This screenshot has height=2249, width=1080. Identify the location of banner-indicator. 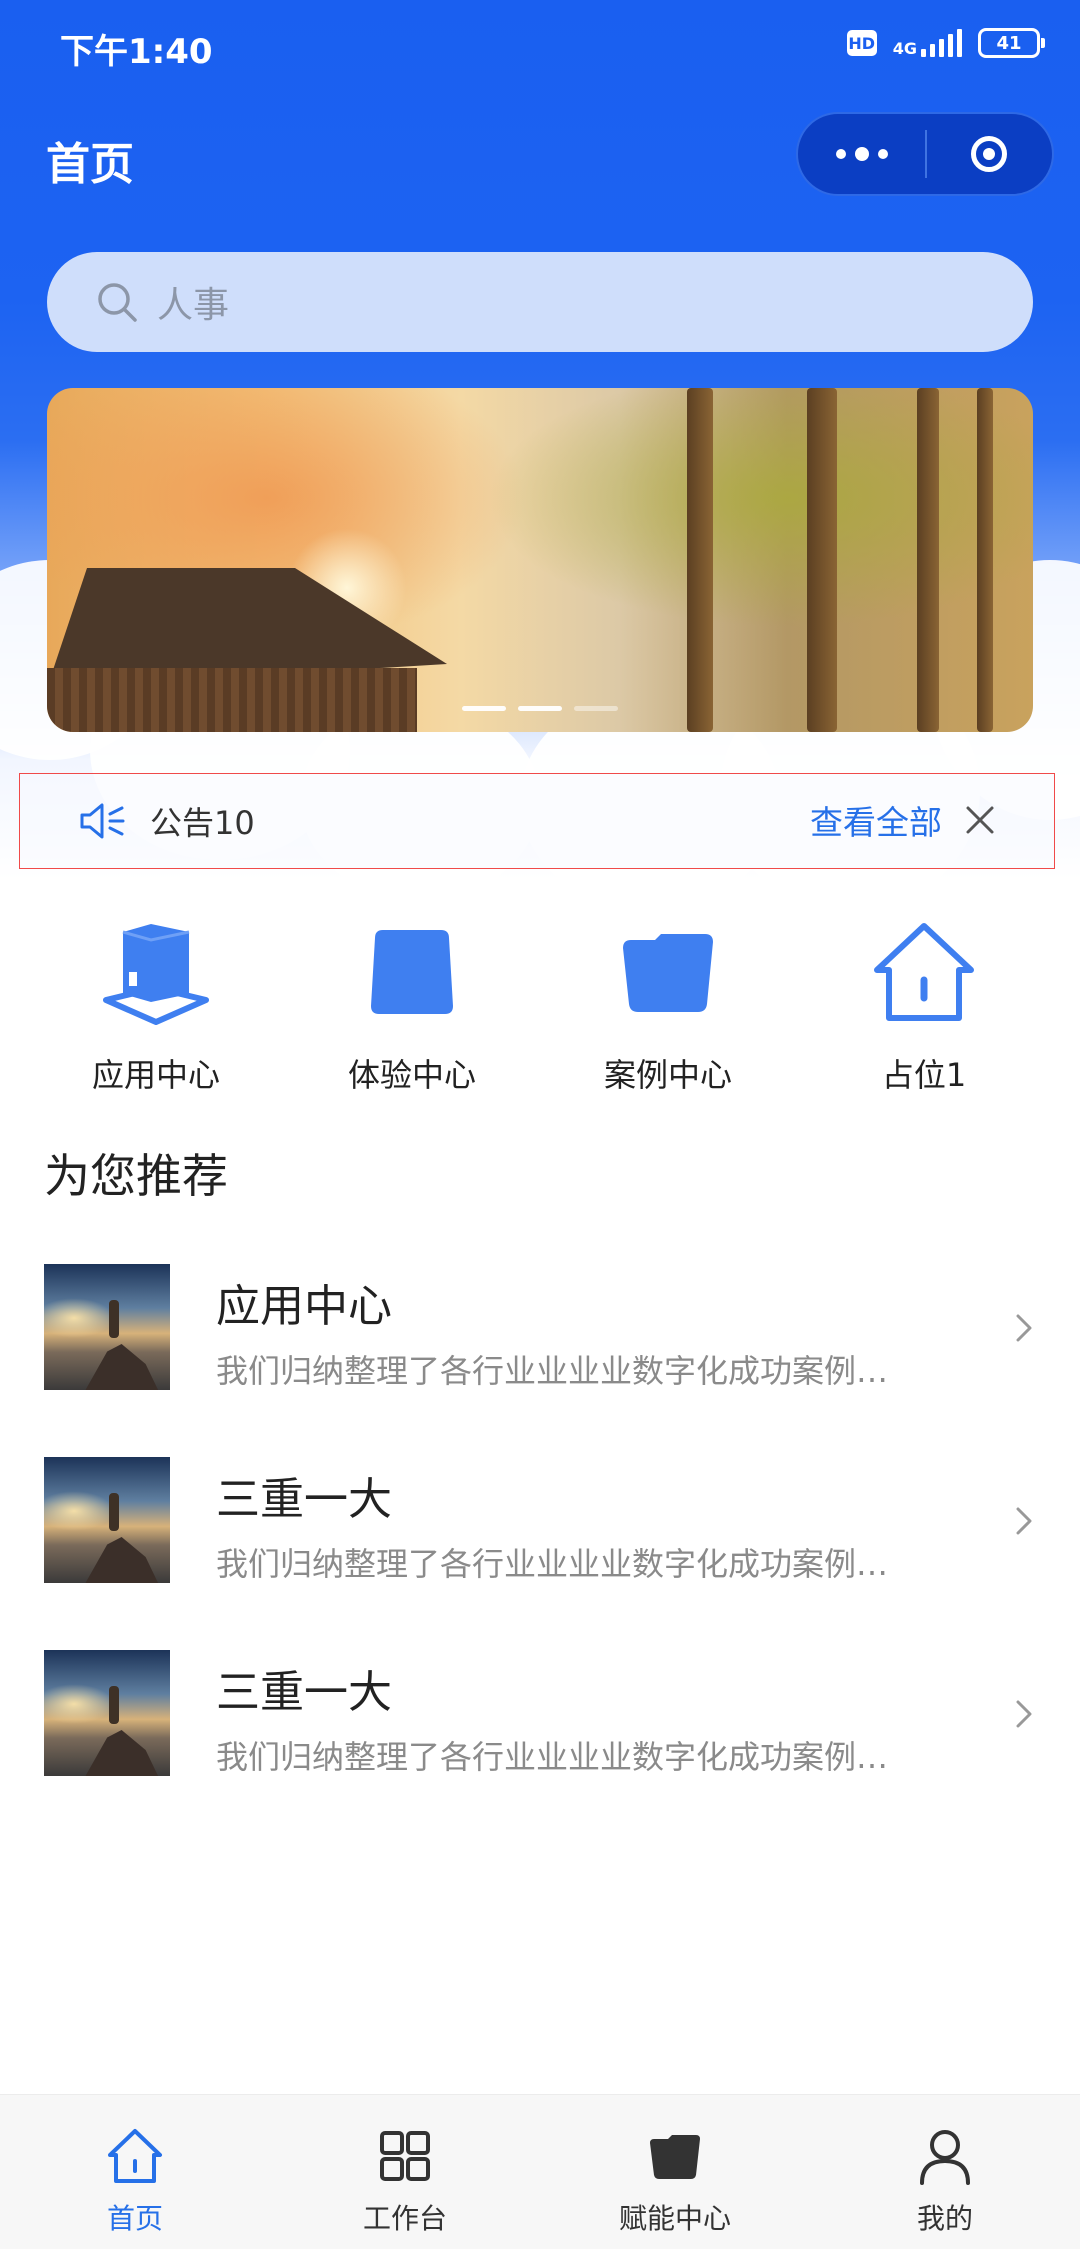
(540, 708).